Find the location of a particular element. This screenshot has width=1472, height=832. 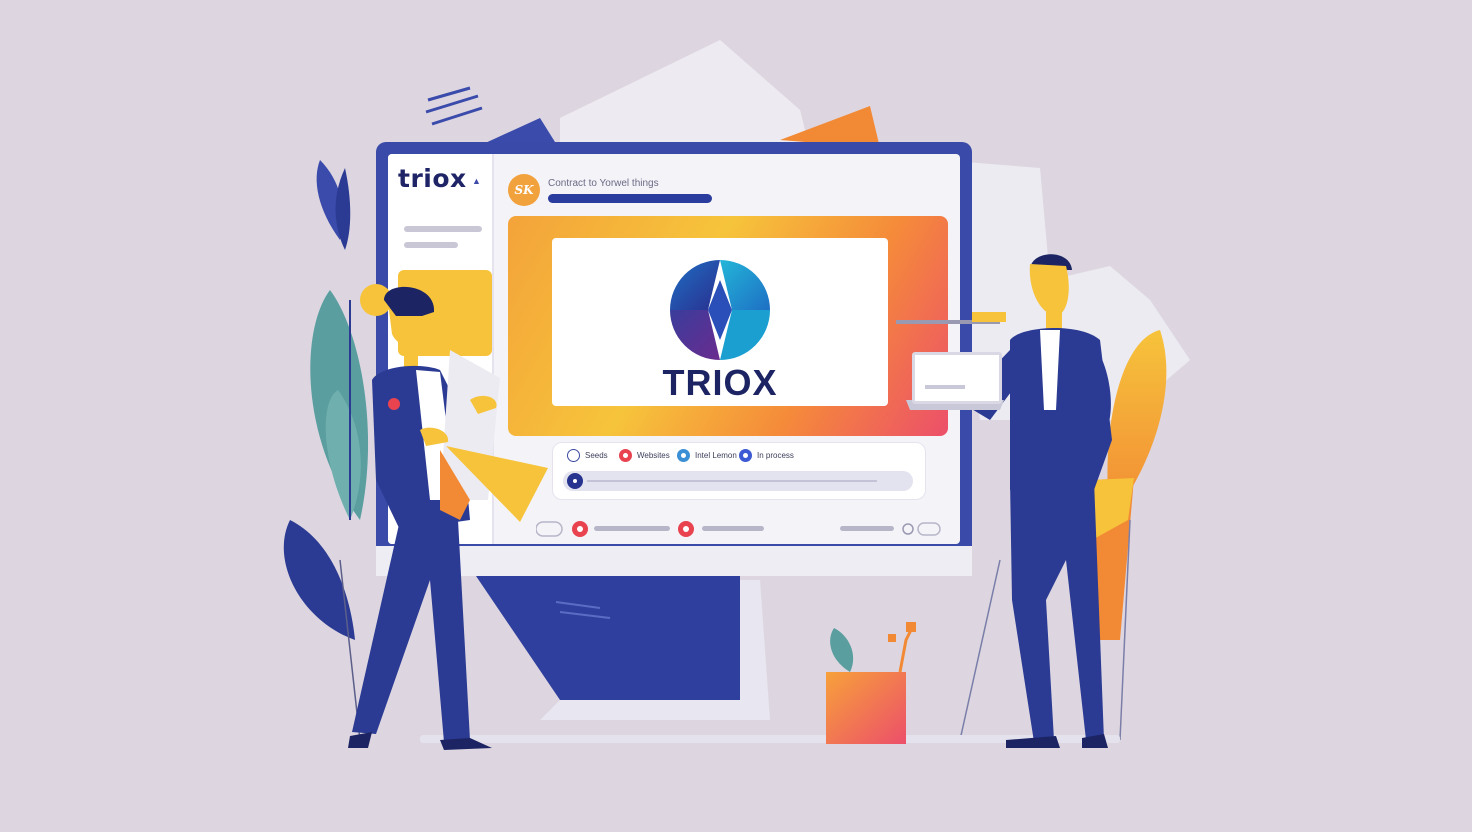

woman-figure is located at coordinates (448, 517).